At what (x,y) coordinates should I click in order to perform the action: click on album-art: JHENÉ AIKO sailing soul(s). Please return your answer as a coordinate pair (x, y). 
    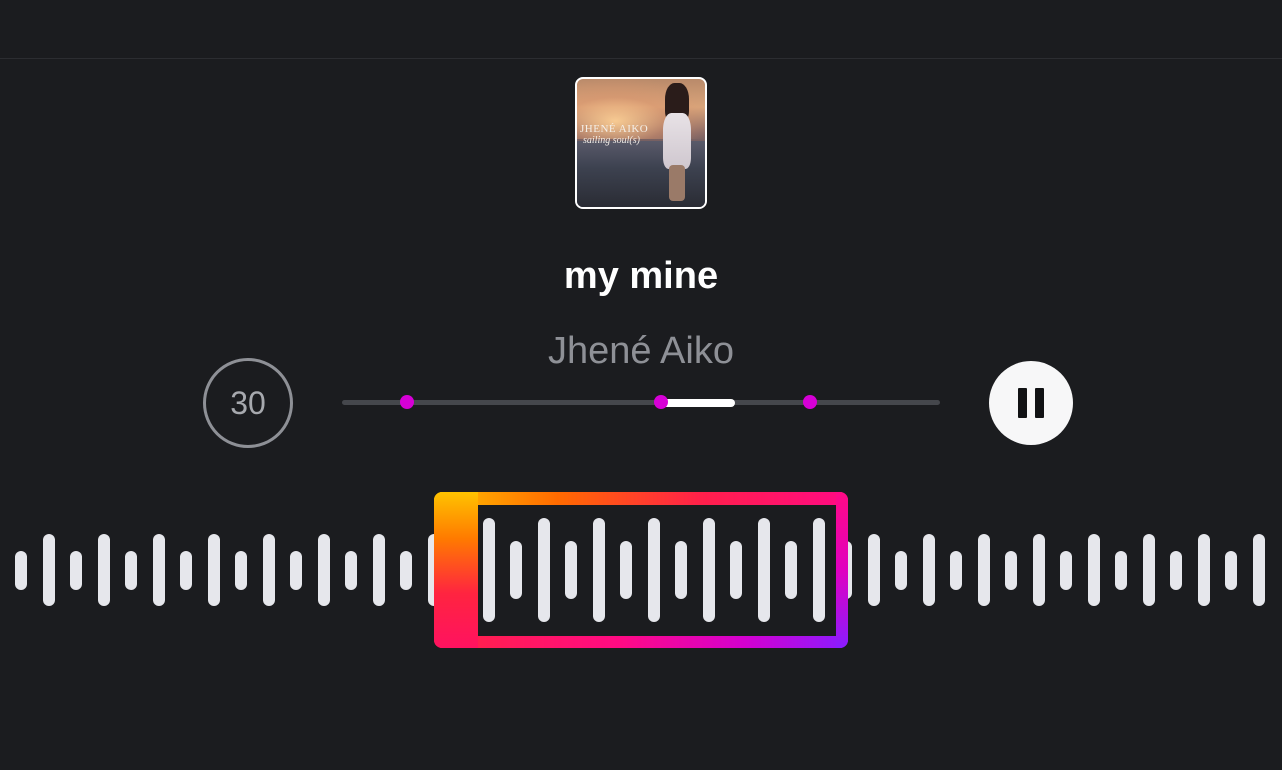
    Looking at the image, I should click on (641, 143).